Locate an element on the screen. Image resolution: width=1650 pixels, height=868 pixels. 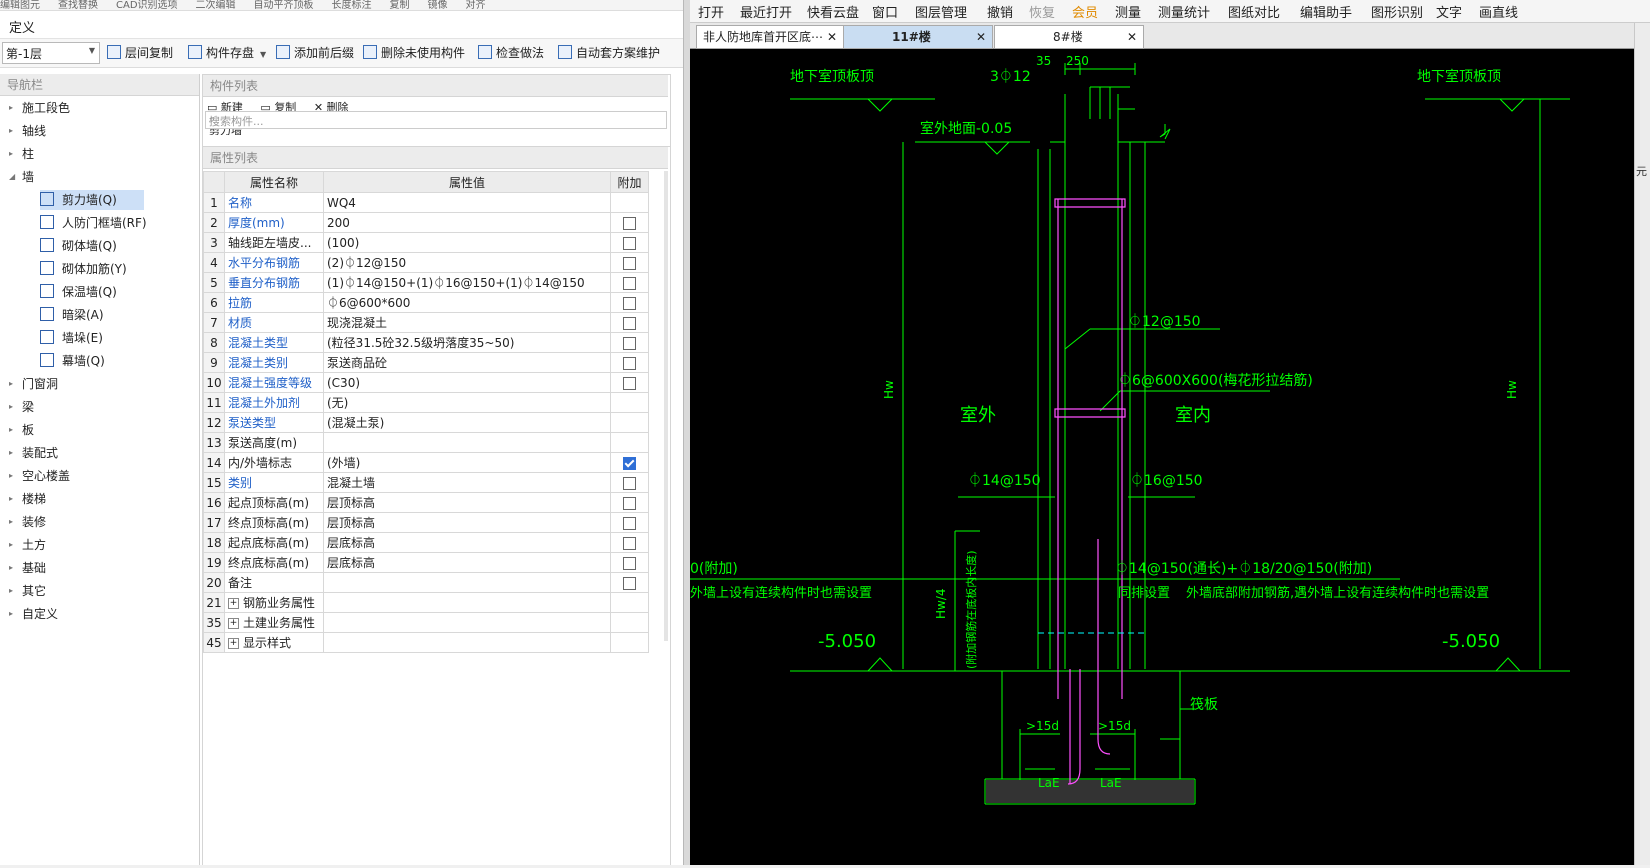
property-row: 2 厚度(mm) 200 is located at coordinates (426, 222).